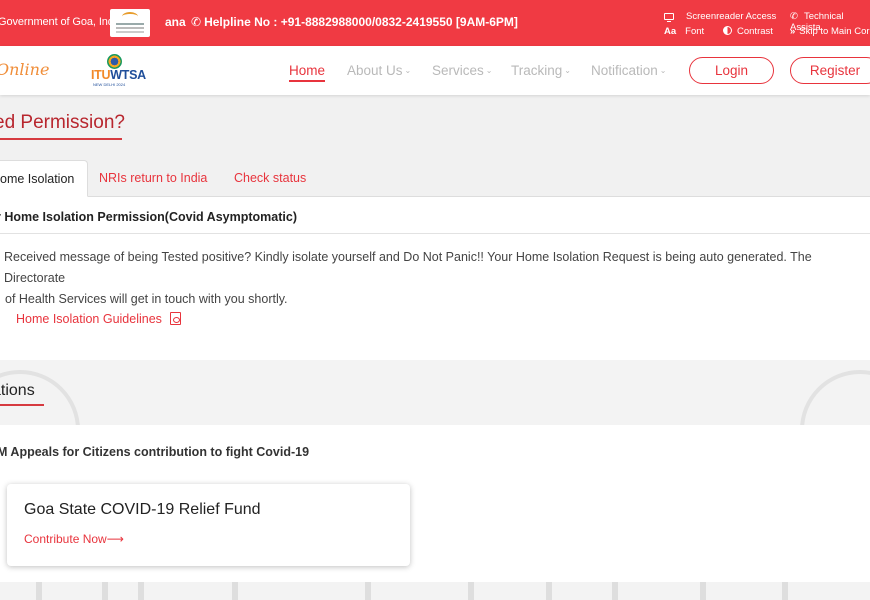 Image resolution: width=870 pixels, height=600 pixels. I want to click on pdf-icon, so click(175, 318).